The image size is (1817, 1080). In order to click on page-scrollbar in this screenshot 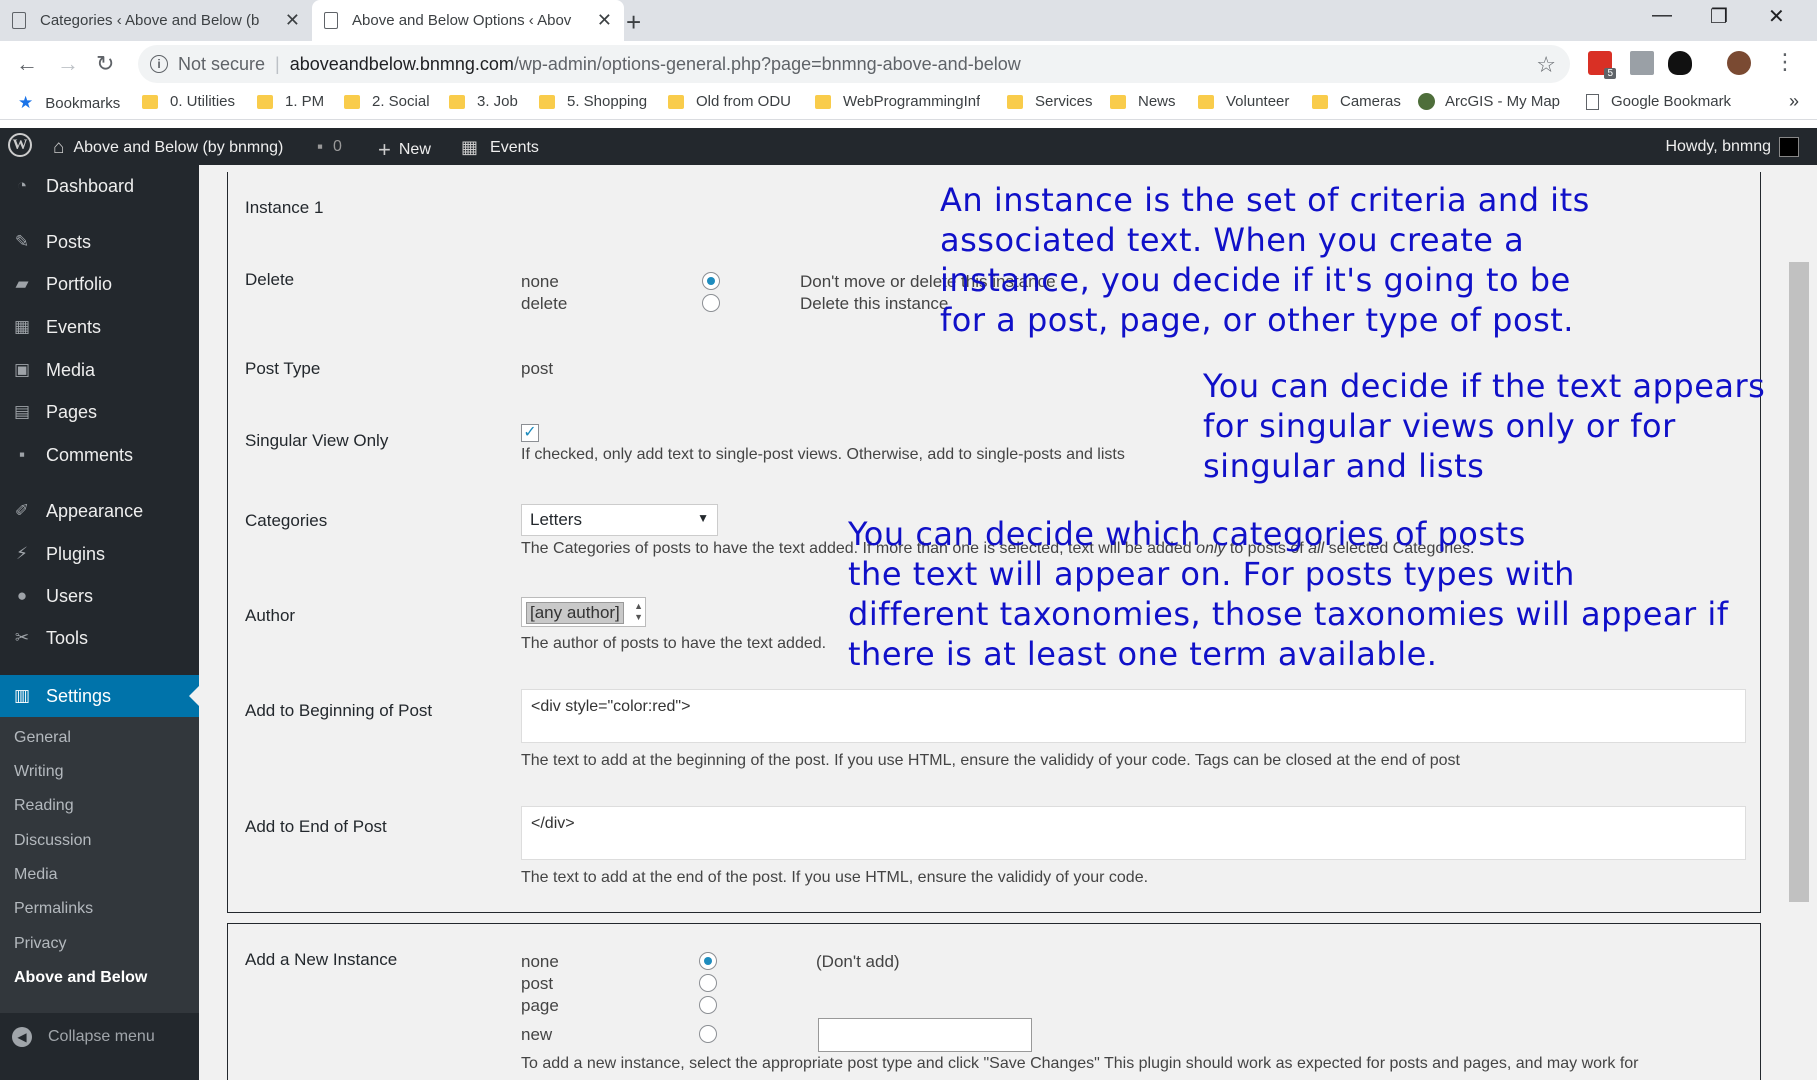, I will do `click(1800, 626)`.